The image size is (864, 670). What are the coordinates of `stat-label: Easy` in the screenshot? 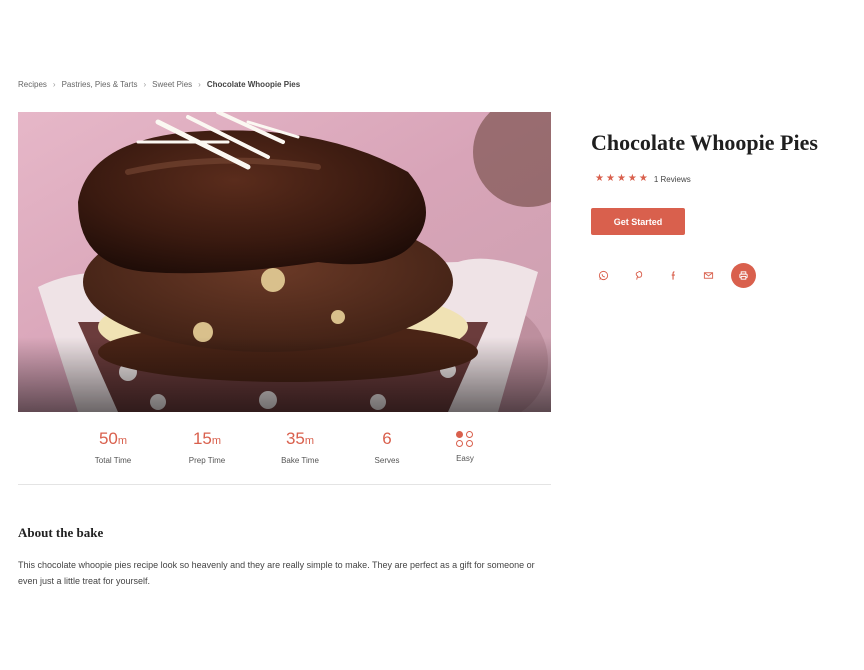 It's located at (465, 458).